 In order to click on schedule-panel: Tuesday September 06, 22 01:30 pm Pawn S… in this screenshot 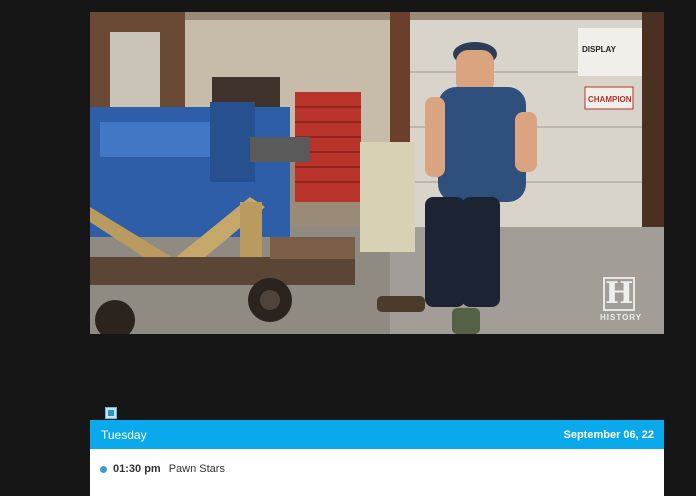, I will do `click(377, 458)`.